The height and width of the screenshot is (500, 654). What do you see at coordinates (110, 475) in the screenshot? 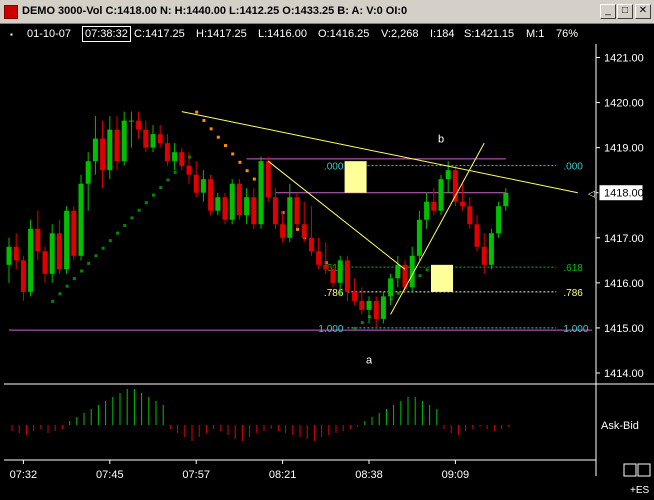
I see `time-tick-label: 07:45` at bounding box center [110, 475].